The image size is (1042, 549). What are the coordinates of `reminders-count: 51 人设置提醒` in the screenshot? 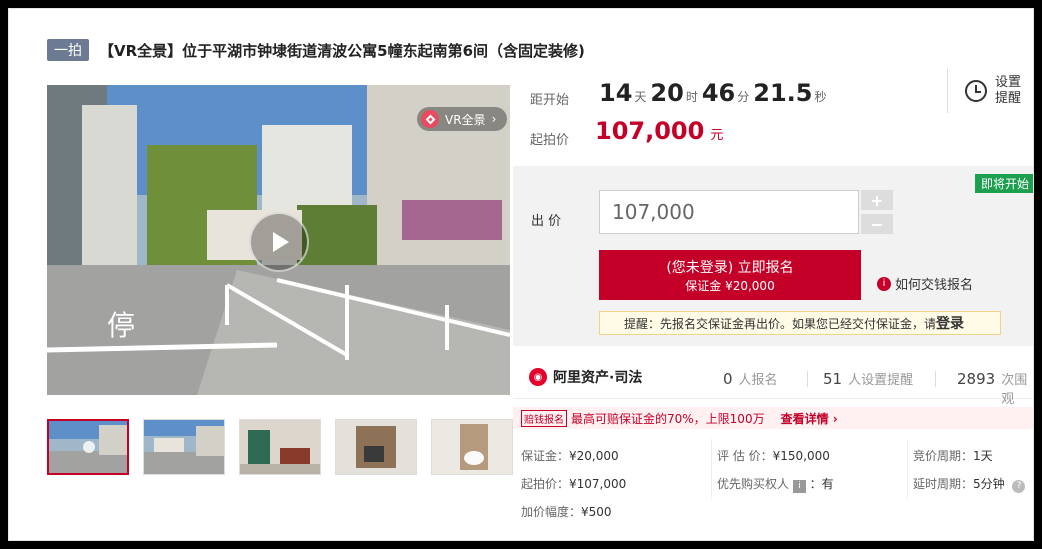 It's located at (868, 379).